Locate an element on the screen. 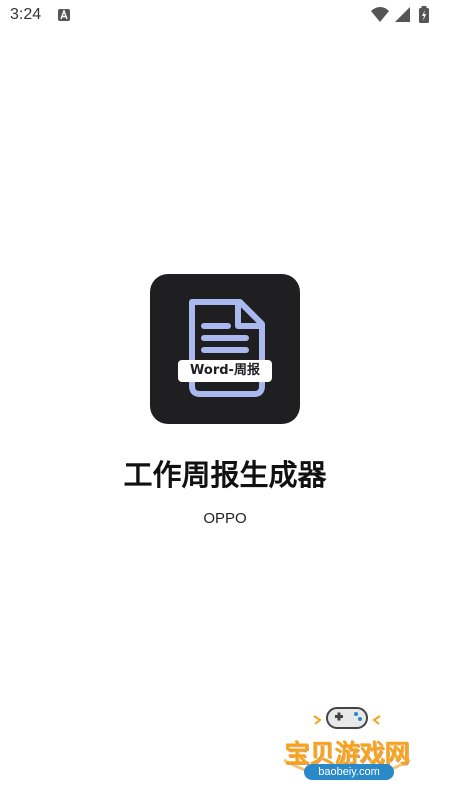  icon-badge-label: Word-周报 is located at coordinates (225, 371).